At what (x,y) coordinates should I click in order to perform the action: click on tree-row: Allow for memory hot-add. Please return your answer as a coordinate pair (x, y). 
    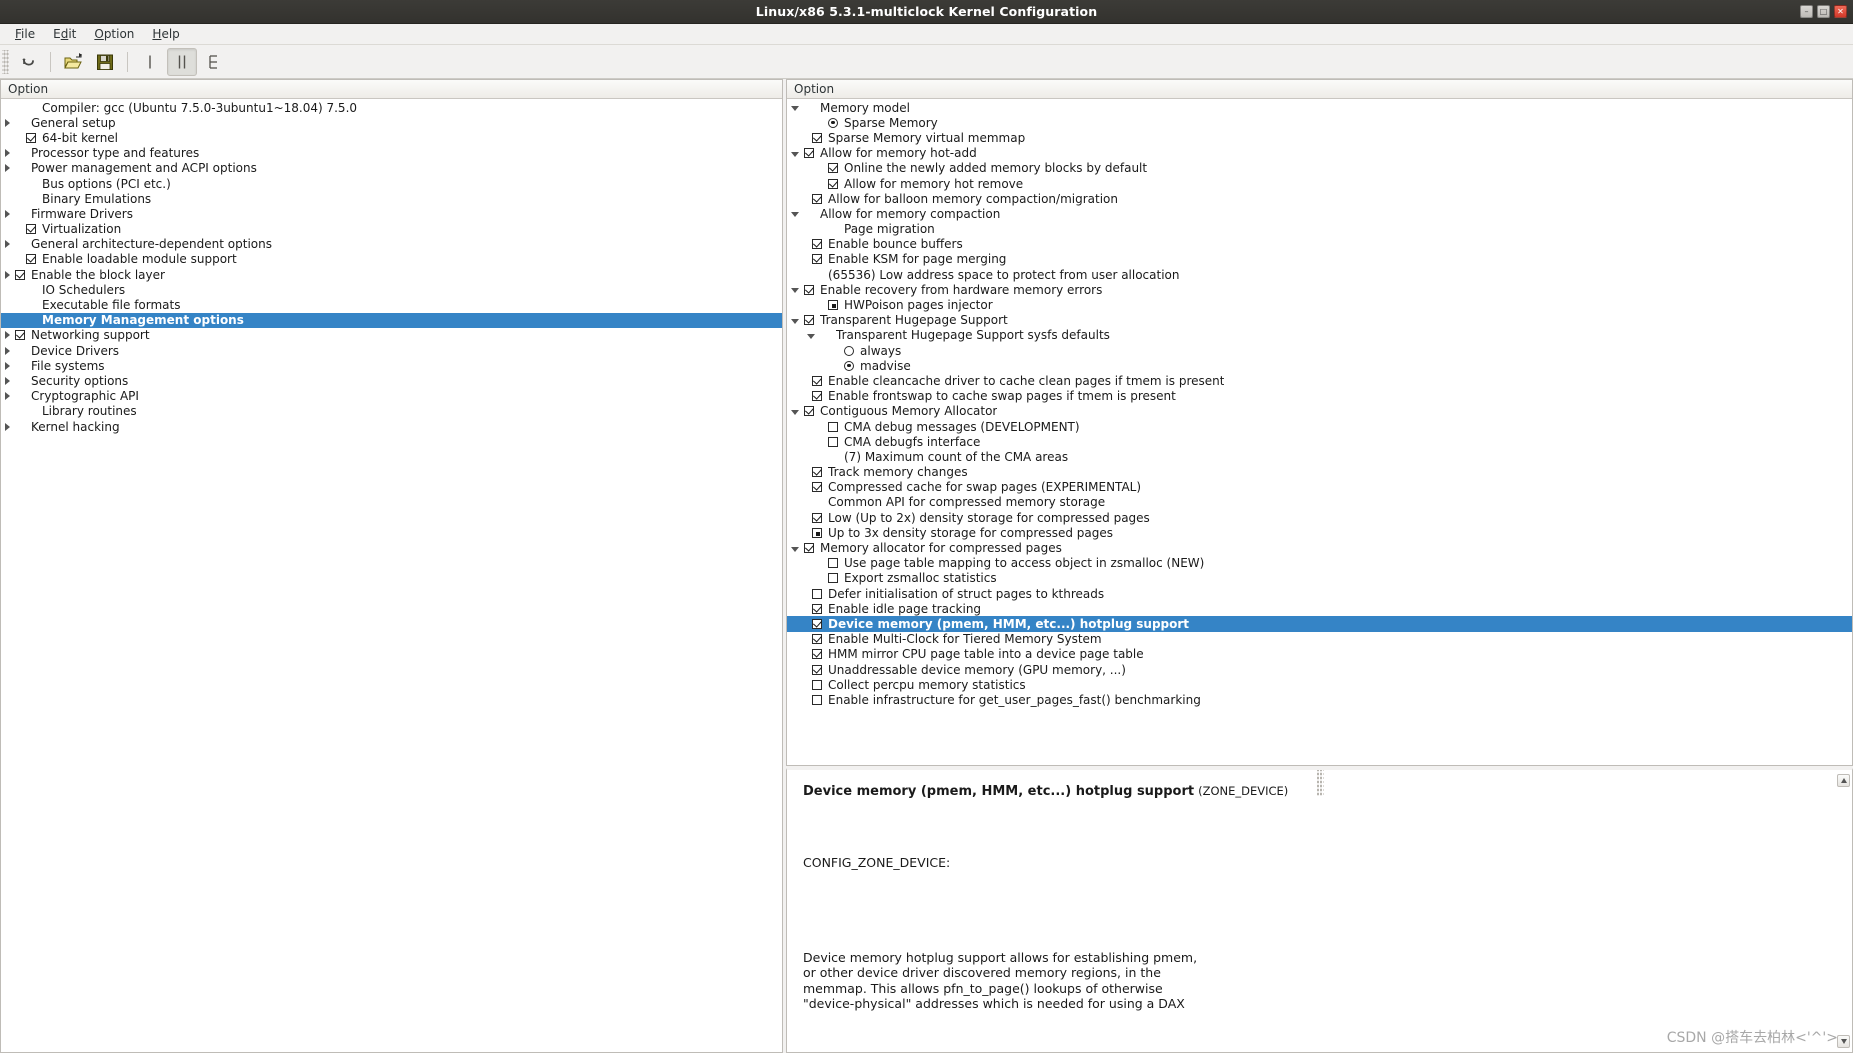
    Looking at the image, I should click on (1319, 153).